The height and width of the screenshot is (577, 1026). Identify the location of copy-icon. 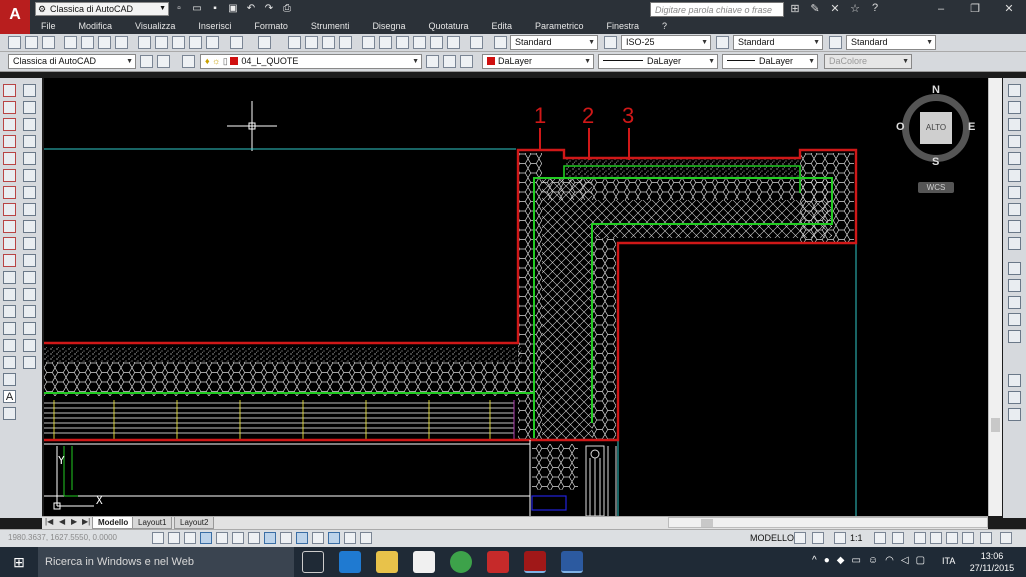
(161, 42).